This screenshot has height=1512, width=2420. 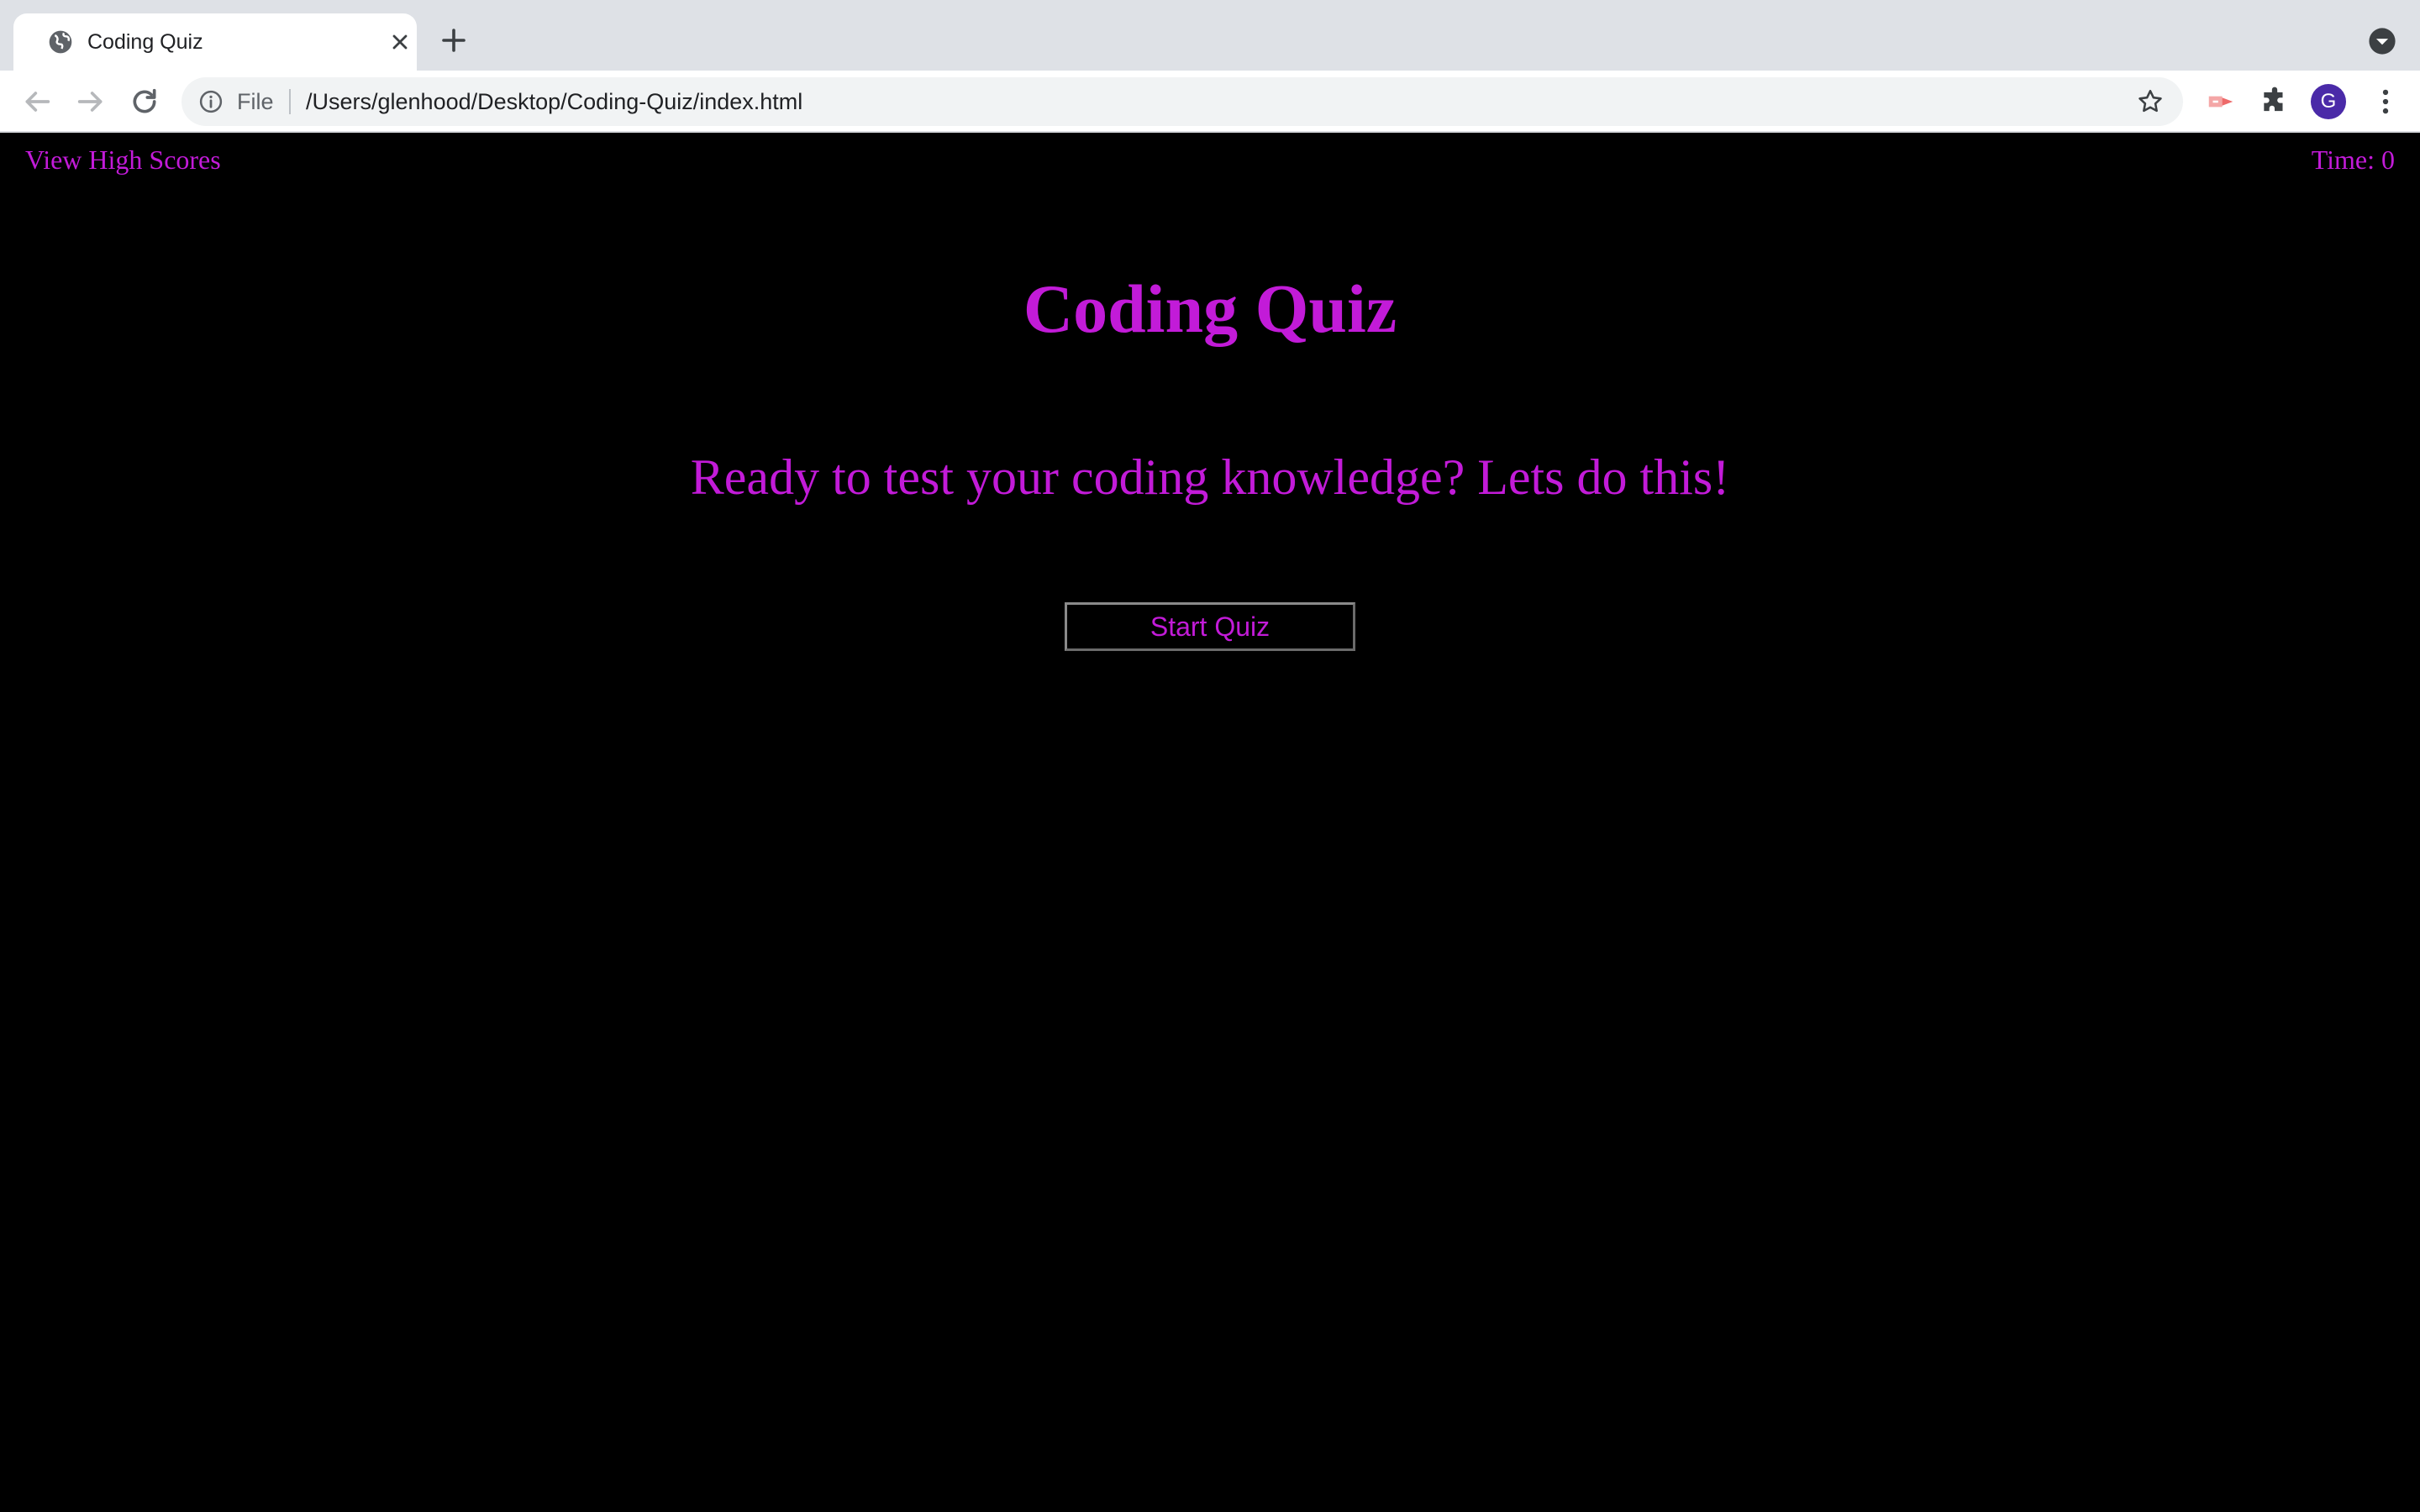 I want to click on view-high-scores-link: View High Scores, so click(x=123, y=159).